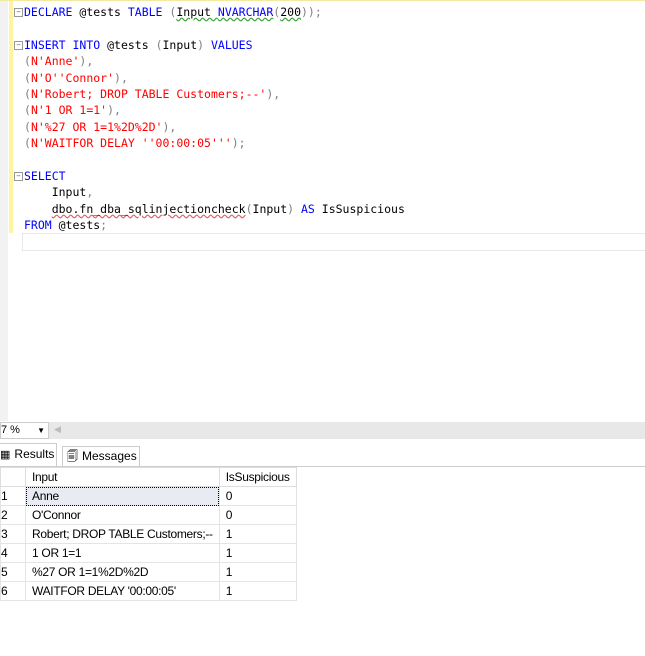 Image resolution: width=645 pixels, height=656 pixels. Describe the element at coordinates (69, 110) in the screenshot. I see `code-token: N'1 OR 1=1'` at that location.